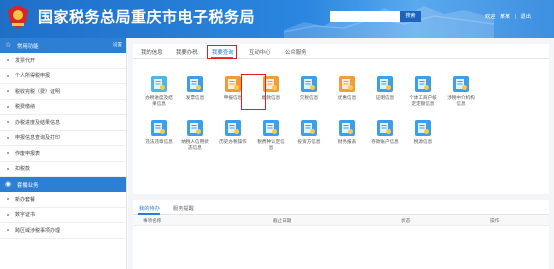 The width and height of the screenshot is (554, 269). Describe the element at coordinates (159, 84) in the screenshot. I see `progress-icon` at that location.